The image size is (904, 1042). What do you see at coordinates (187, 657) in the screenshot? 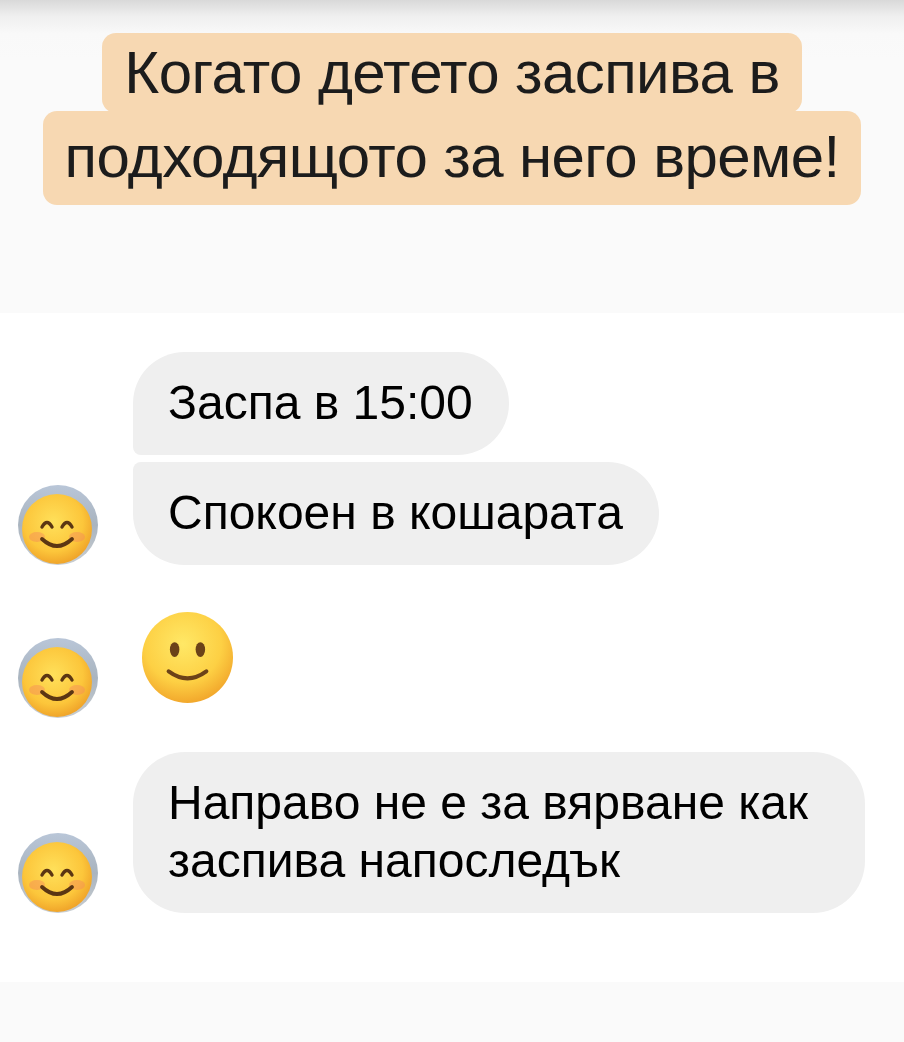
I see `smiling-face-icon` at bounding box center [187, 657].